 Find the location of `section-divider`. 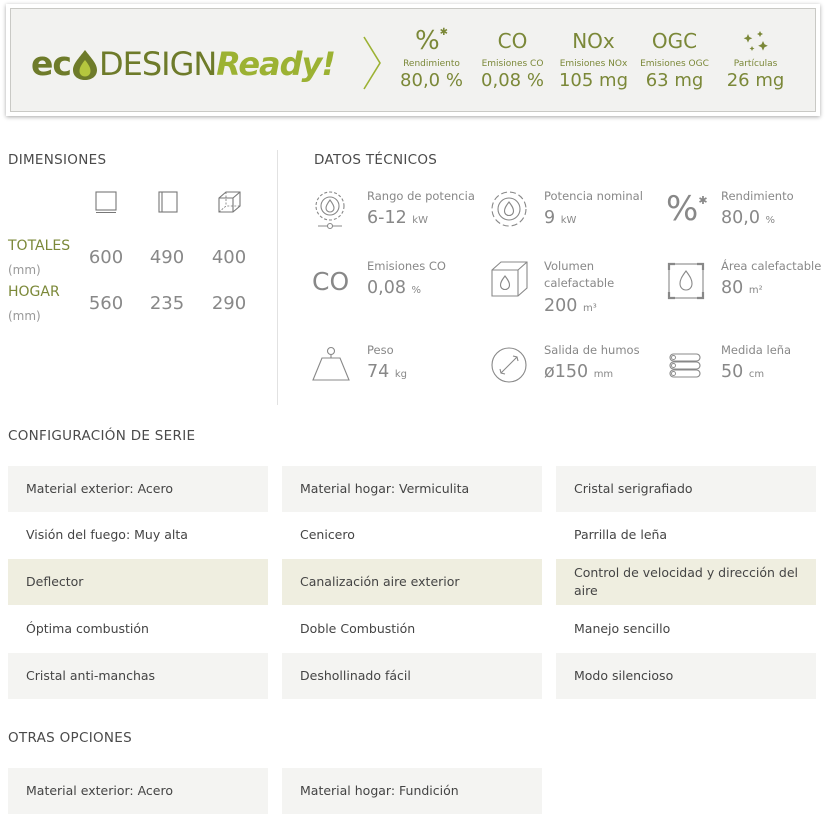

section-divider is located at coordinates (277, 277).